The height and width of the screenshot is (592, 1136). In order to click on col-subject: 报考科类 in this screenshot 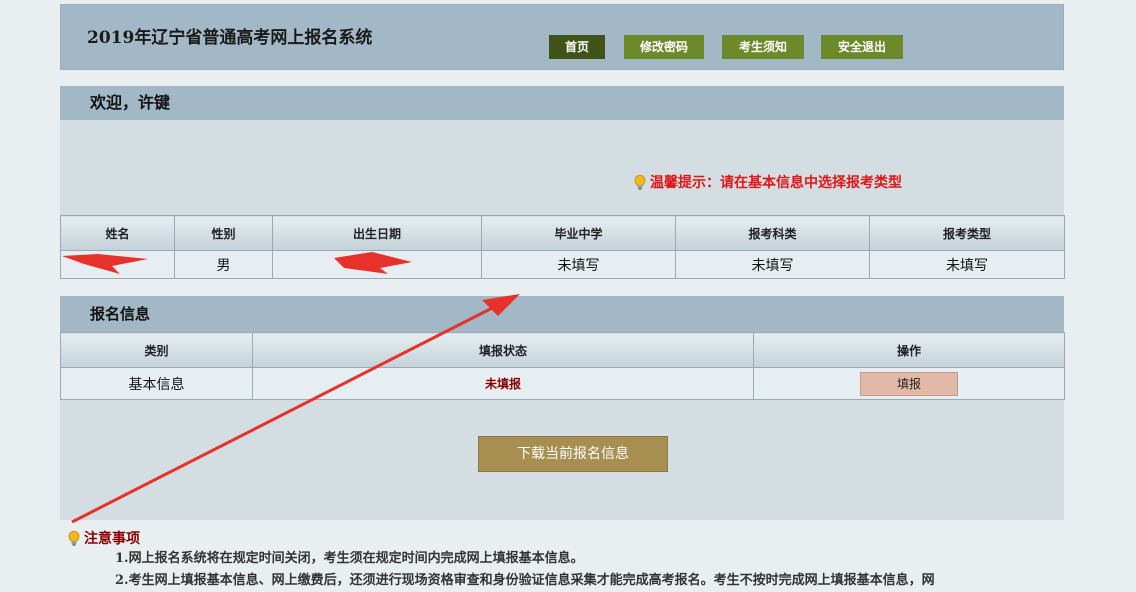, I will do `click(772, 233)`.